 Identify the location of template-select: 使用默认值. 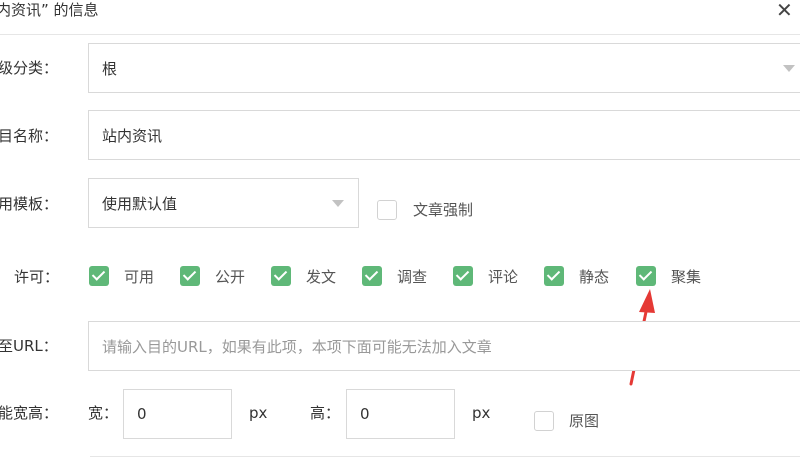
(223, 203).